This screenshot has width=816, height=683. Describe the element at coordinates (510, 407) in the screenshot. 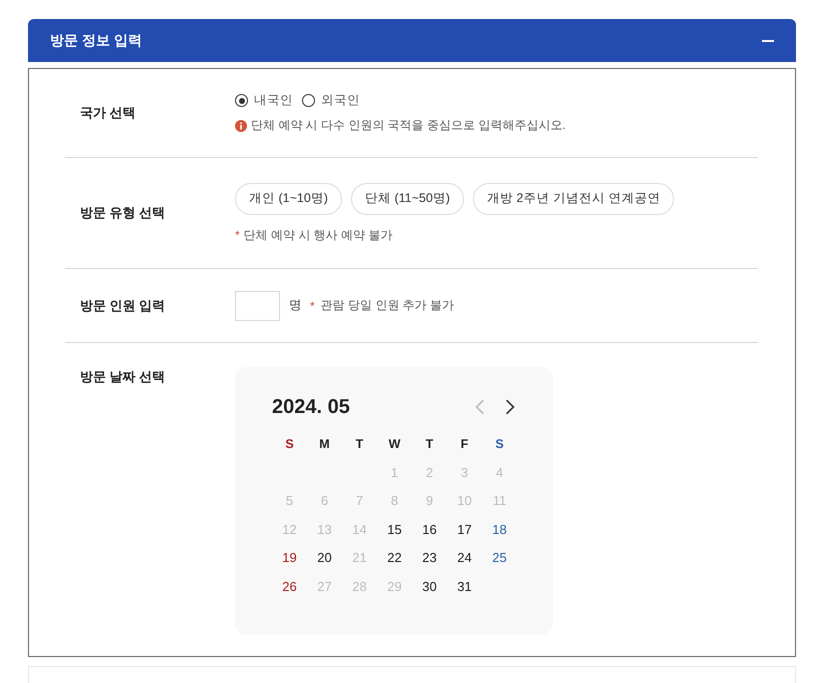

I see `chevron-right-icon` at that location.